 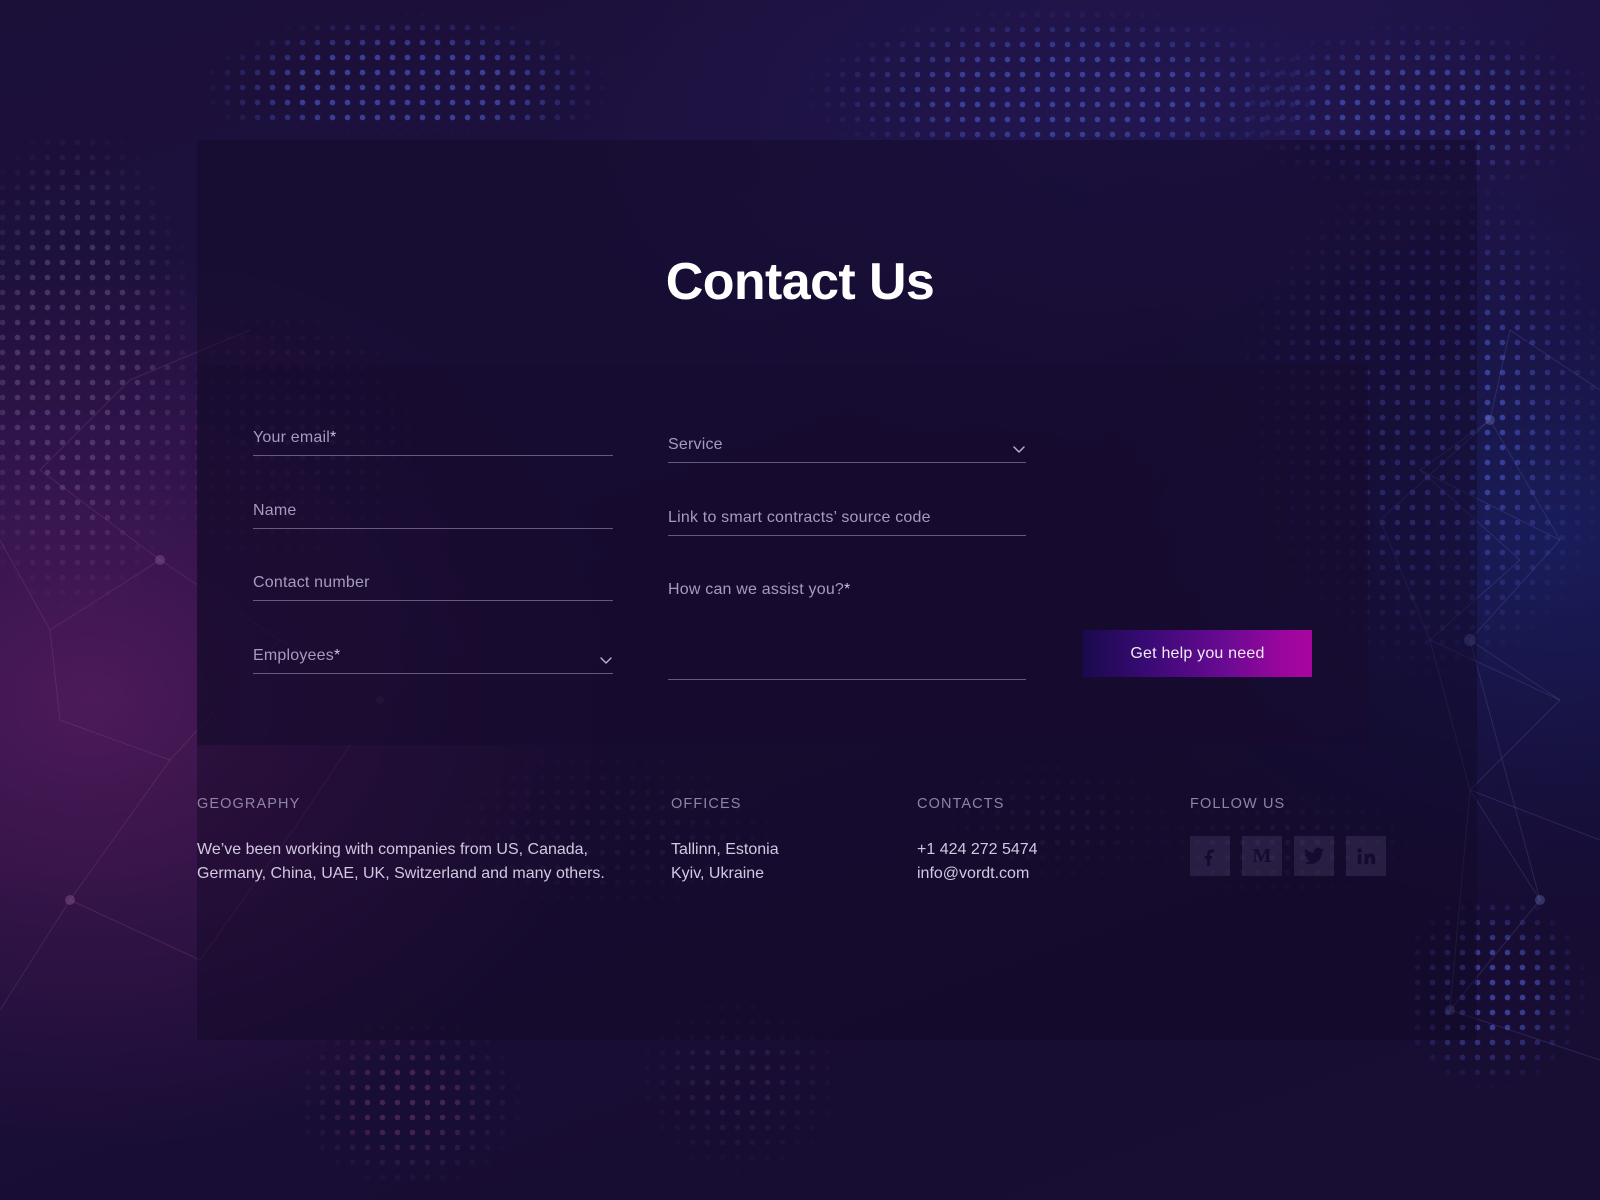 I want to click on field-your-email: Your email*, so click(x=433, y=442).